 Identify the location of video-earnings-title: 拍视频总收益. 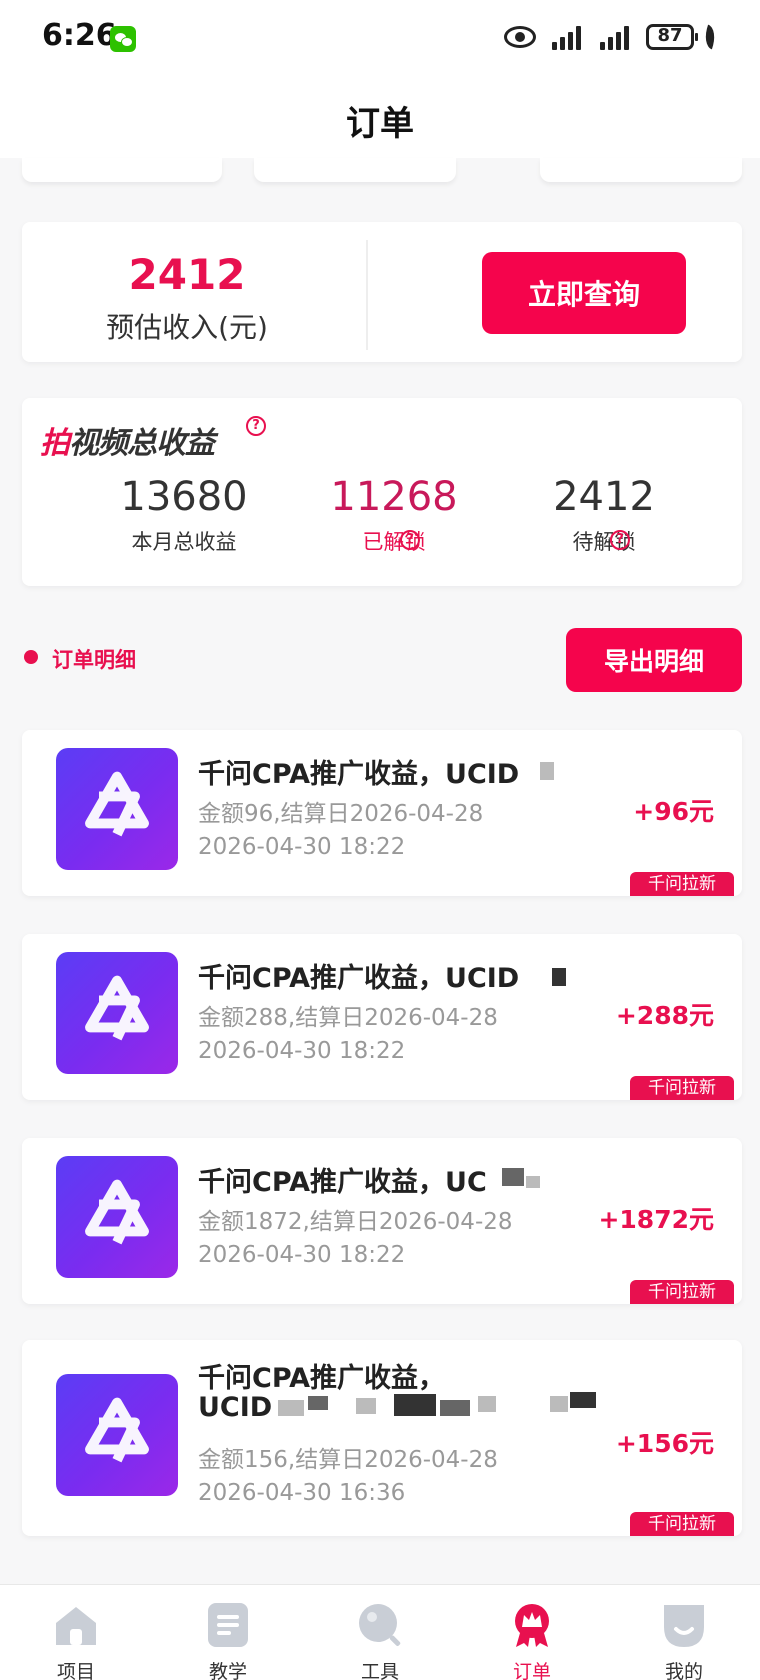
(127, 440).